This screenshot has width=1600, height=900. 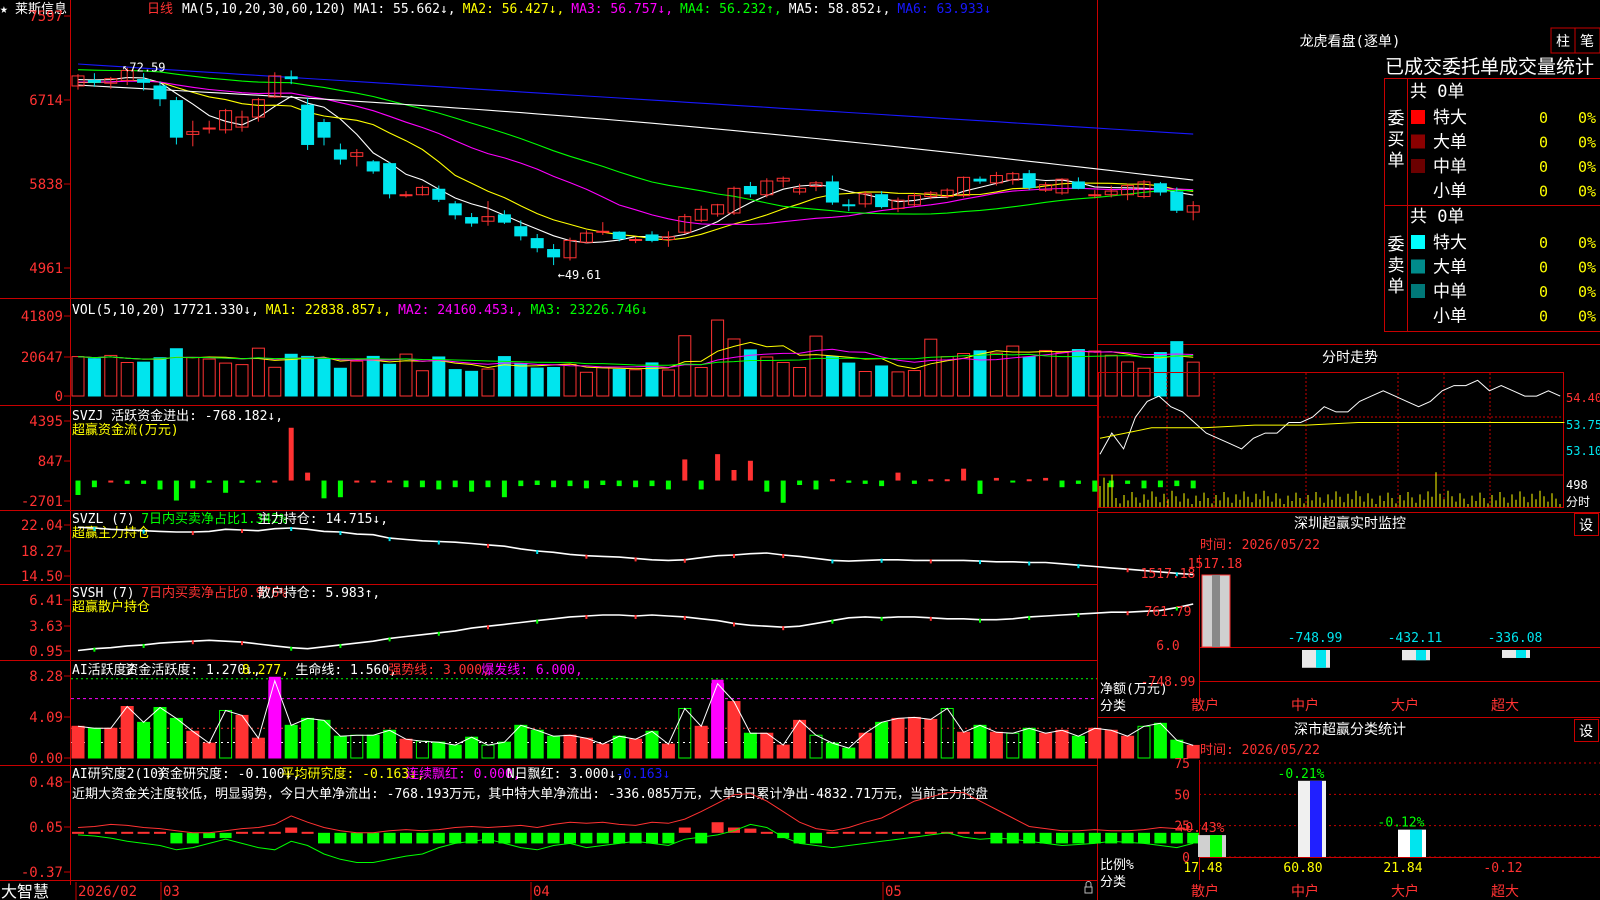 What do you see at coordinates (514, 9) in the screenshot?
I see `legend-item-2: MA2: 56.427↓,` at bounding box center [514, 9].